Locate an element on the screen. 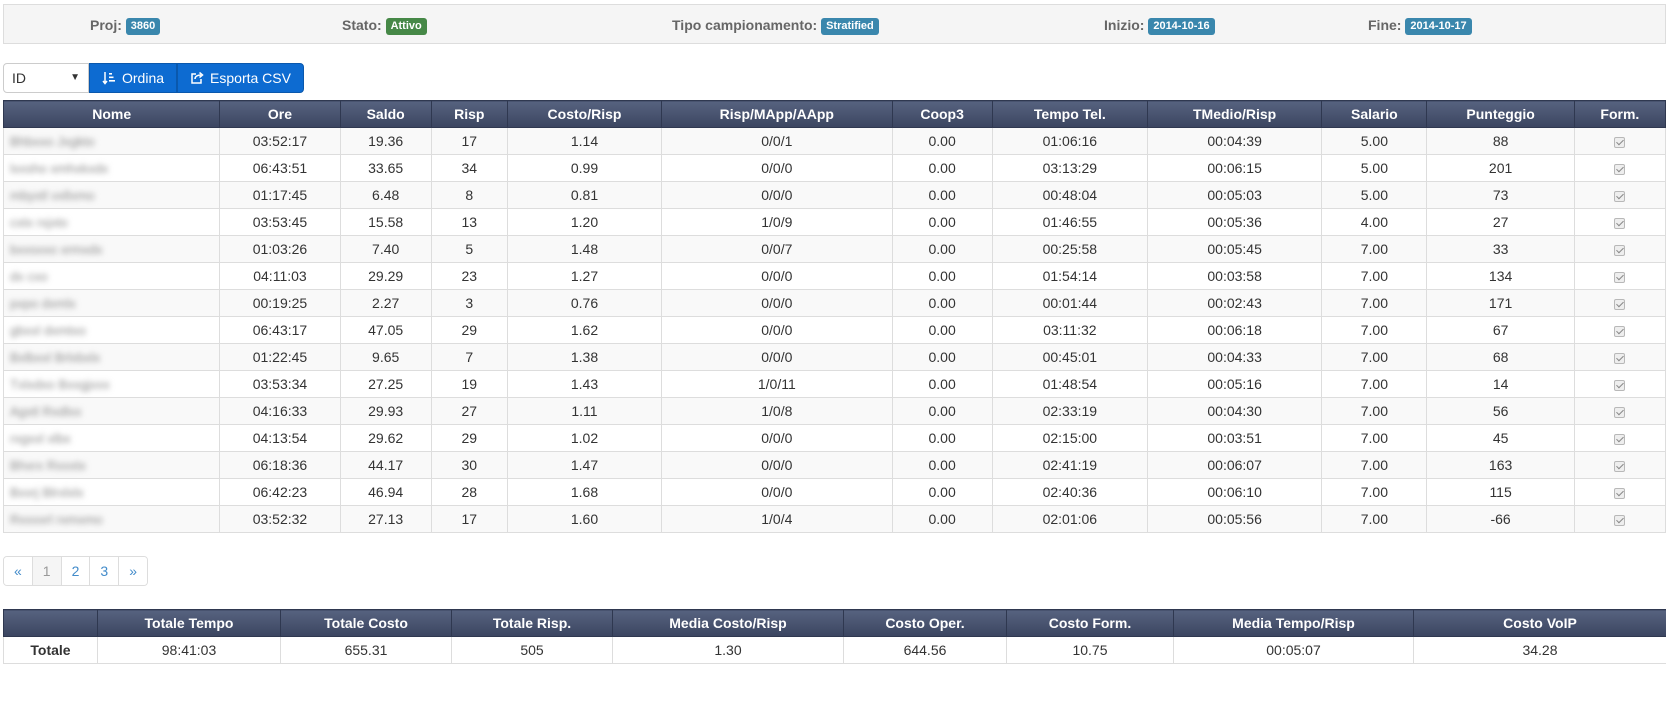 Image resolution: width=1666 pixels, height=718 pixels. cell-costo-risp: 1.47 is located at coordinates (584, 465).